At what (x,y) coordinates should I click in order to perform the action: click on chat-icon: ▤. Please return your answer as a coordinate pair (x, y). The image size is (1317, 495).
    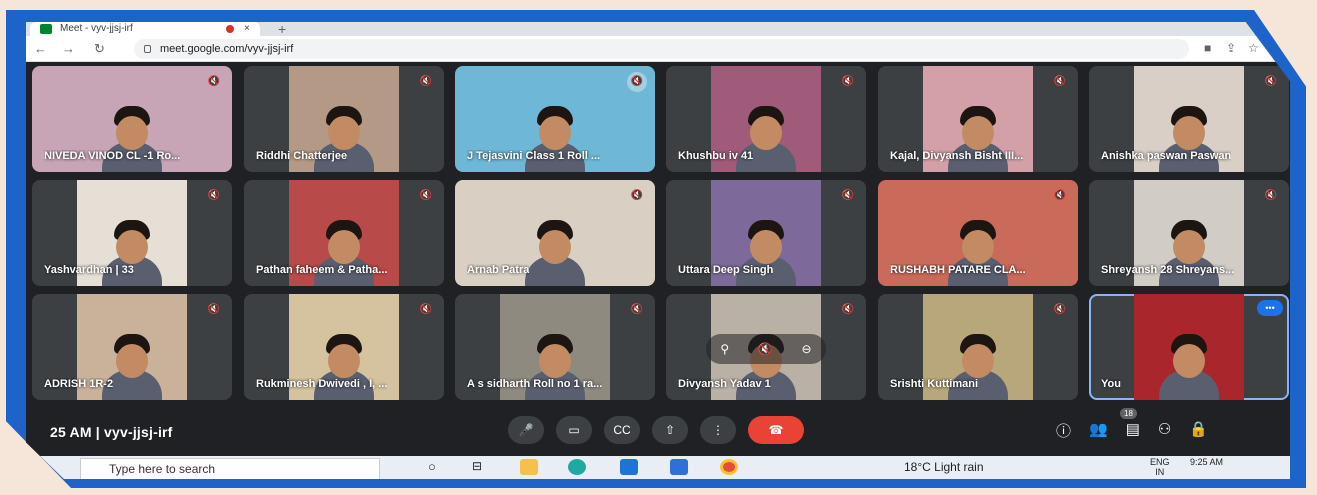
    Looking at the image, I should click on (1133, 430).